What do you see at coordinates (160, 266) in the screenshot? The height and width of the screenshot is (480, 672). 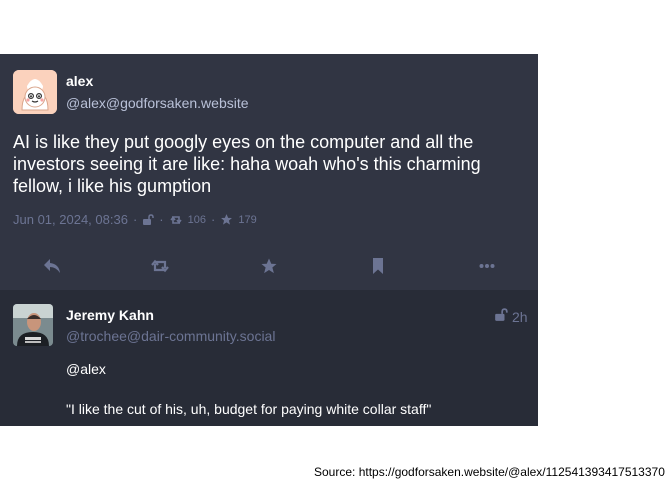 I see `boost-icon` at bounding box center [160, 266].